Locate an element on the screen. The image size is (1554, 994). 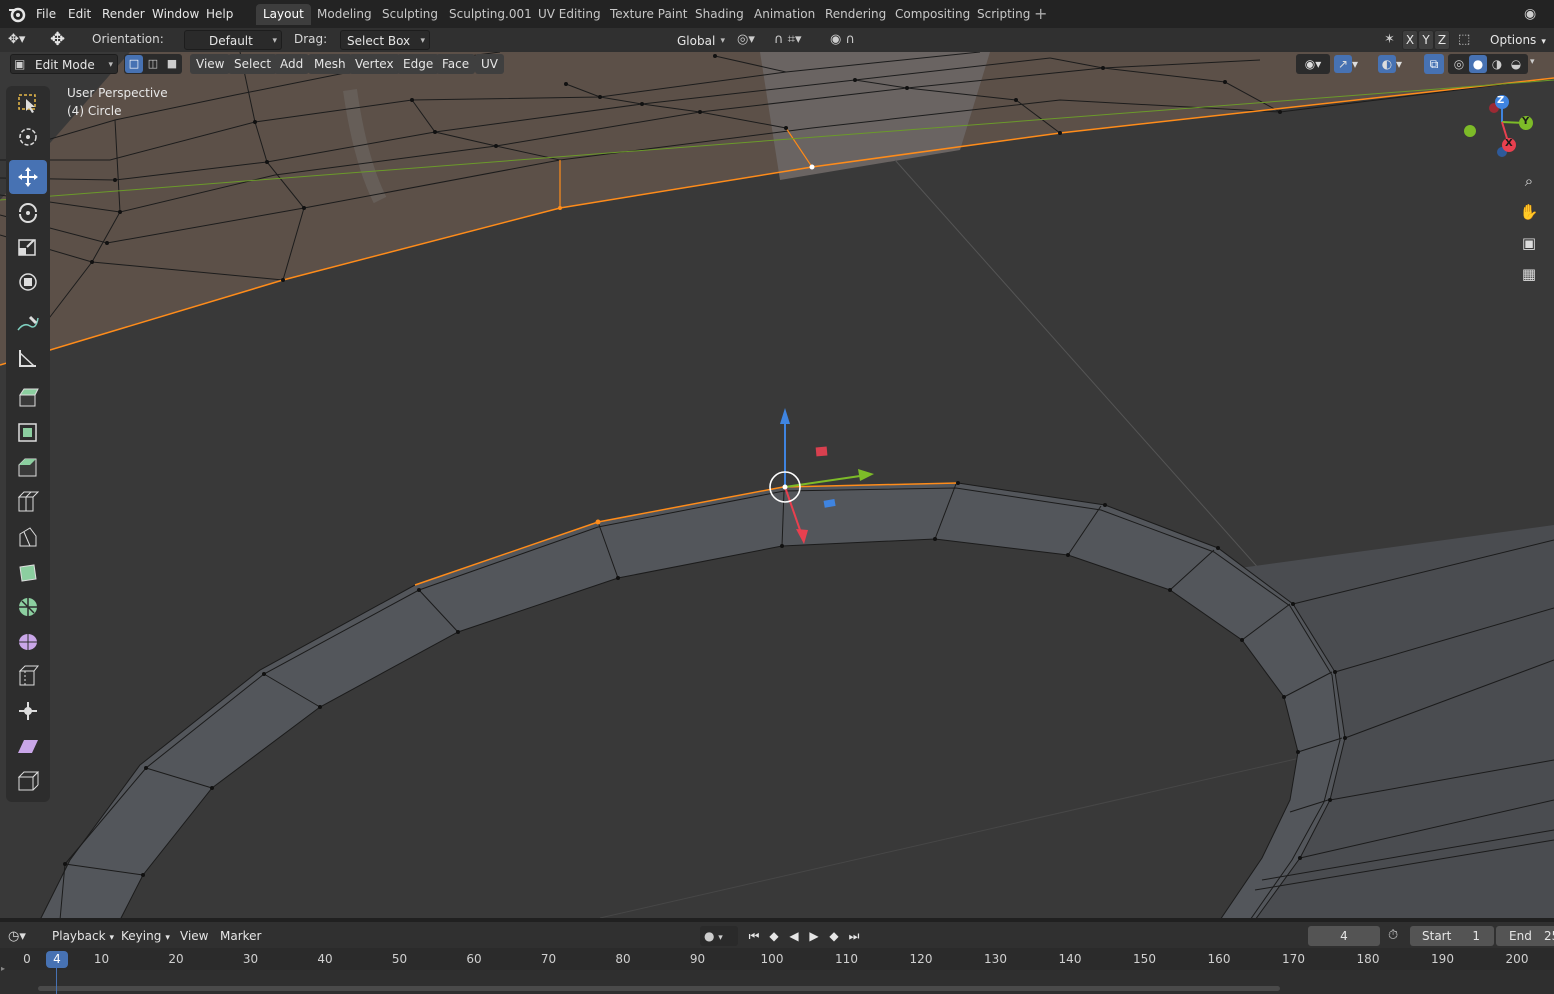
timeline-menu-view: View is located at coordinates (194, 936).